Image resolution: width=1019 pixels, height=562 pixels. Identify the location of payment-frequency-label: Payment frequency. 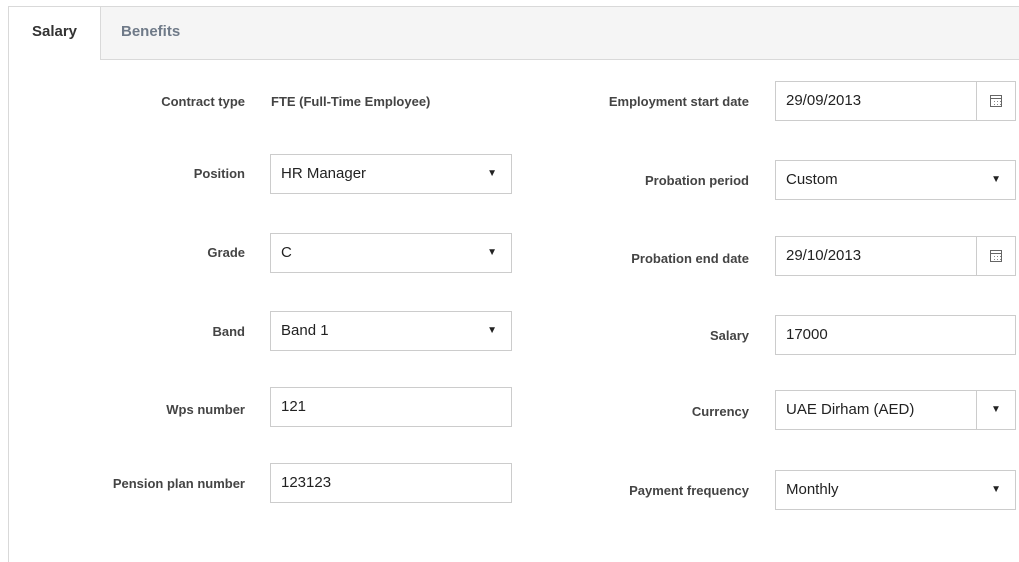
(689, 490).